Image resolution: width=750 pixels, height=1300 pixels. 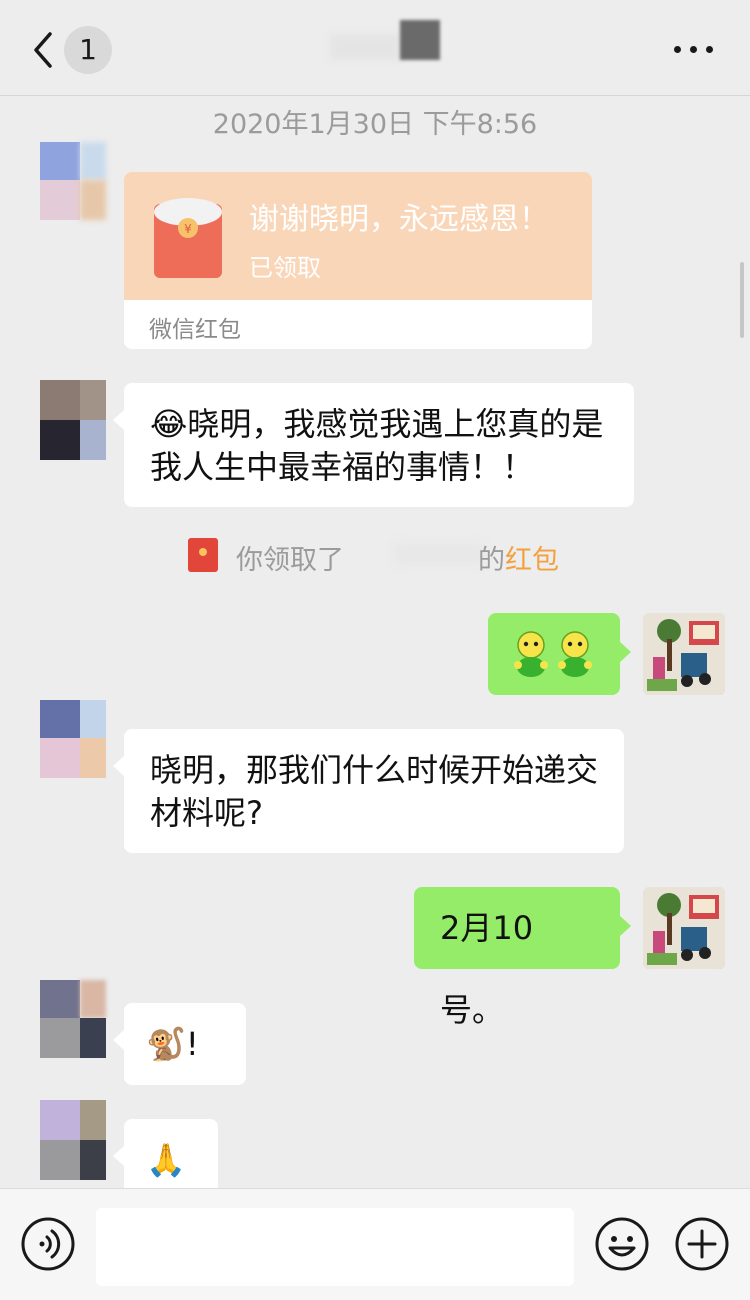 What do you see at coordinates (386, 41) in the screenshot?
I see `chat-title-redacted` at bounding box center [386, 41].